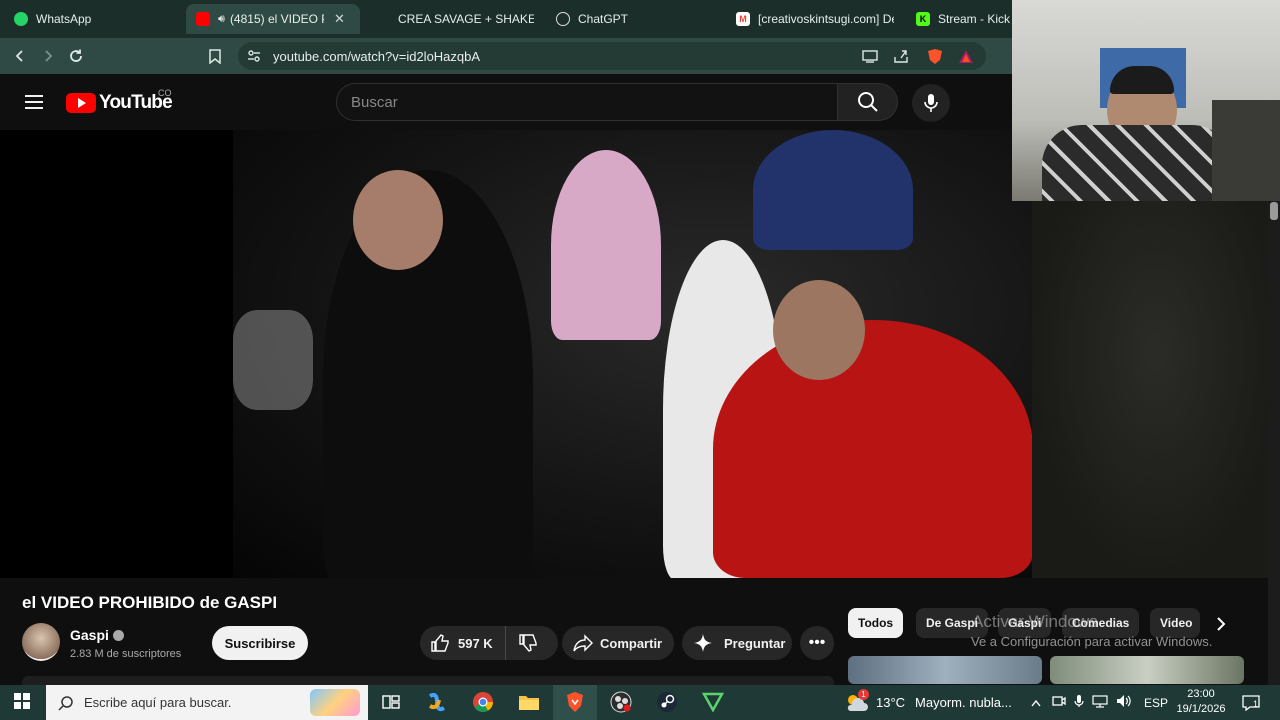  I want to click on brave-rewards-icon, so click(966, 56).